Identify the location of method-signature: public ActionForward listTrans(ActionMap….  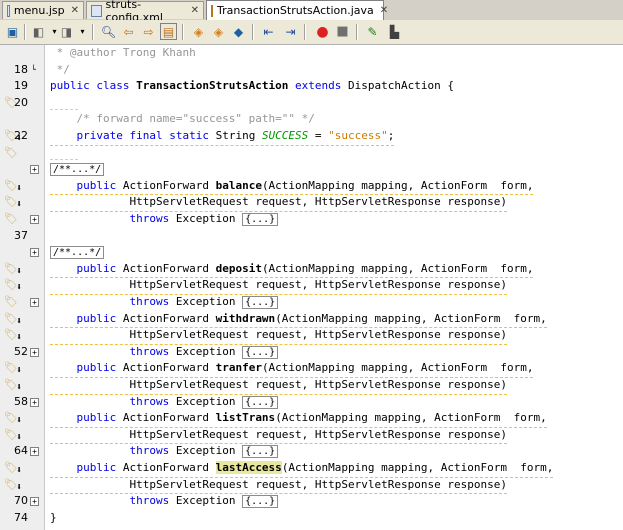
(298, 419).